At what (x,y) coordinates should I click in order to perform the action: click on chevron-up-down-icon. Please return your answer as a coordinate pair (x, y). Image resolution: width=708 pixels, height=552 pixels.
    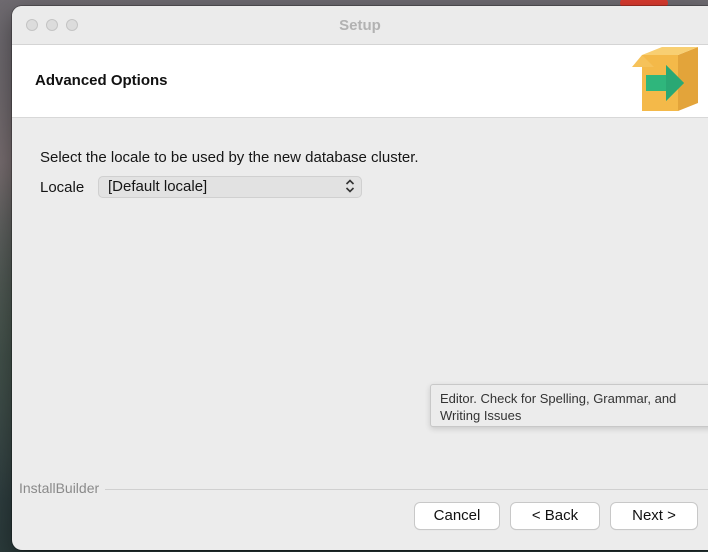
    Looking at the image, I should click on (350, 187).